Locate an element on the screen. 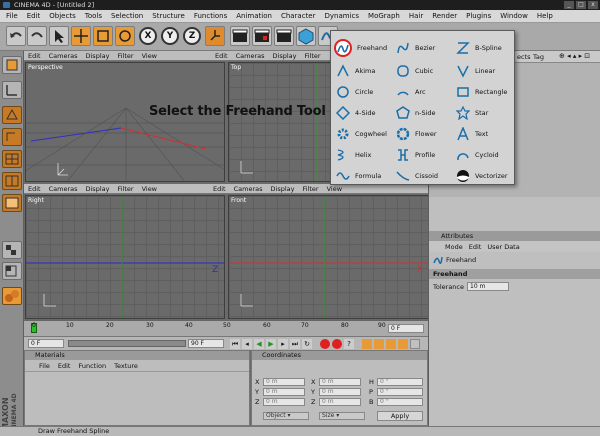 This screenshot has height=436, width=600. spline-vectorizer-item: Vectorizer is located at coordinates (481, 176).